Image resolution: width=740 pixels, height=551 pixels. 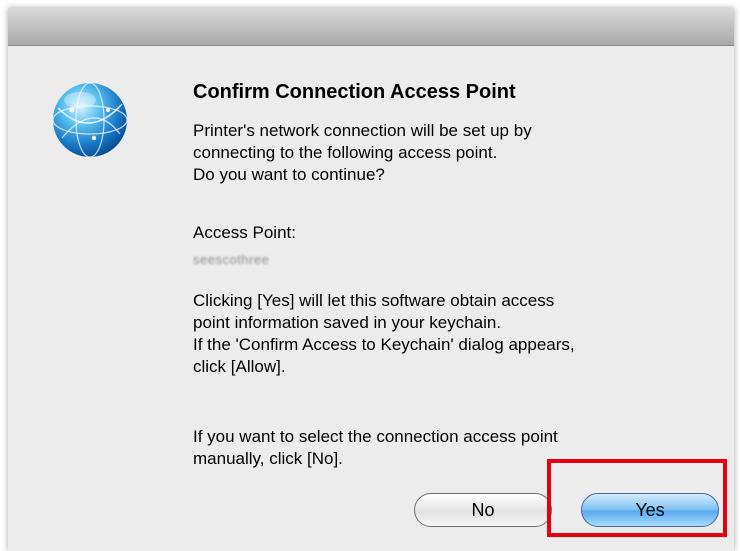 I want to click on globe-icon, so click(x=90, y=120).